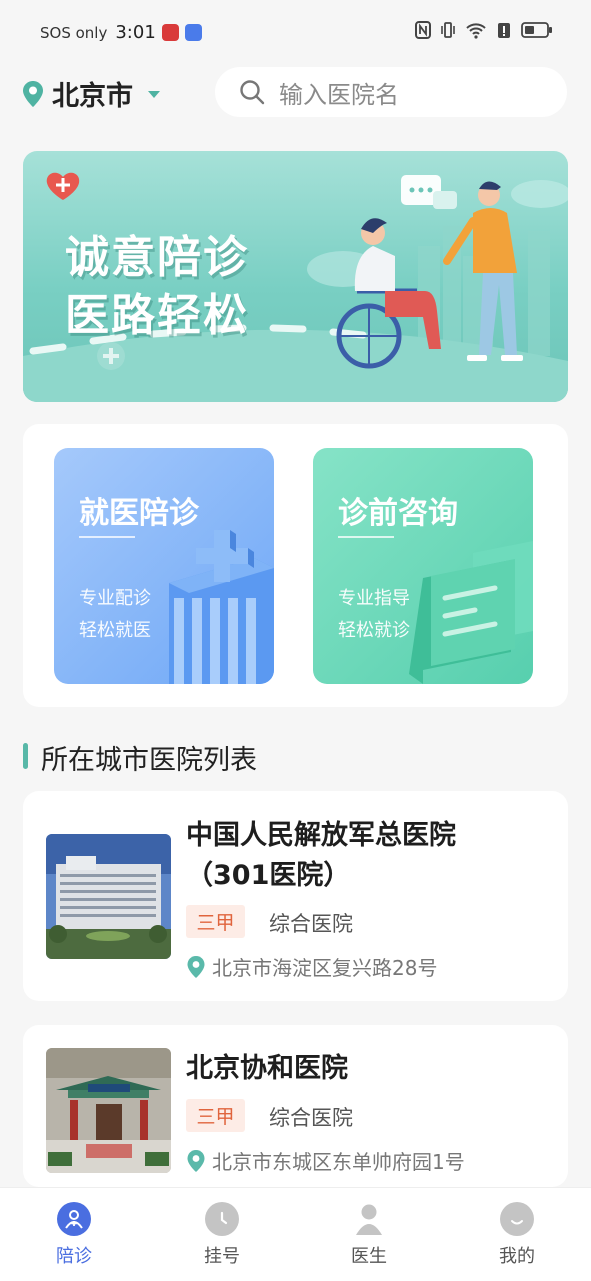  I want to click on tab-companion: 陪诊, so click(74, 1235).